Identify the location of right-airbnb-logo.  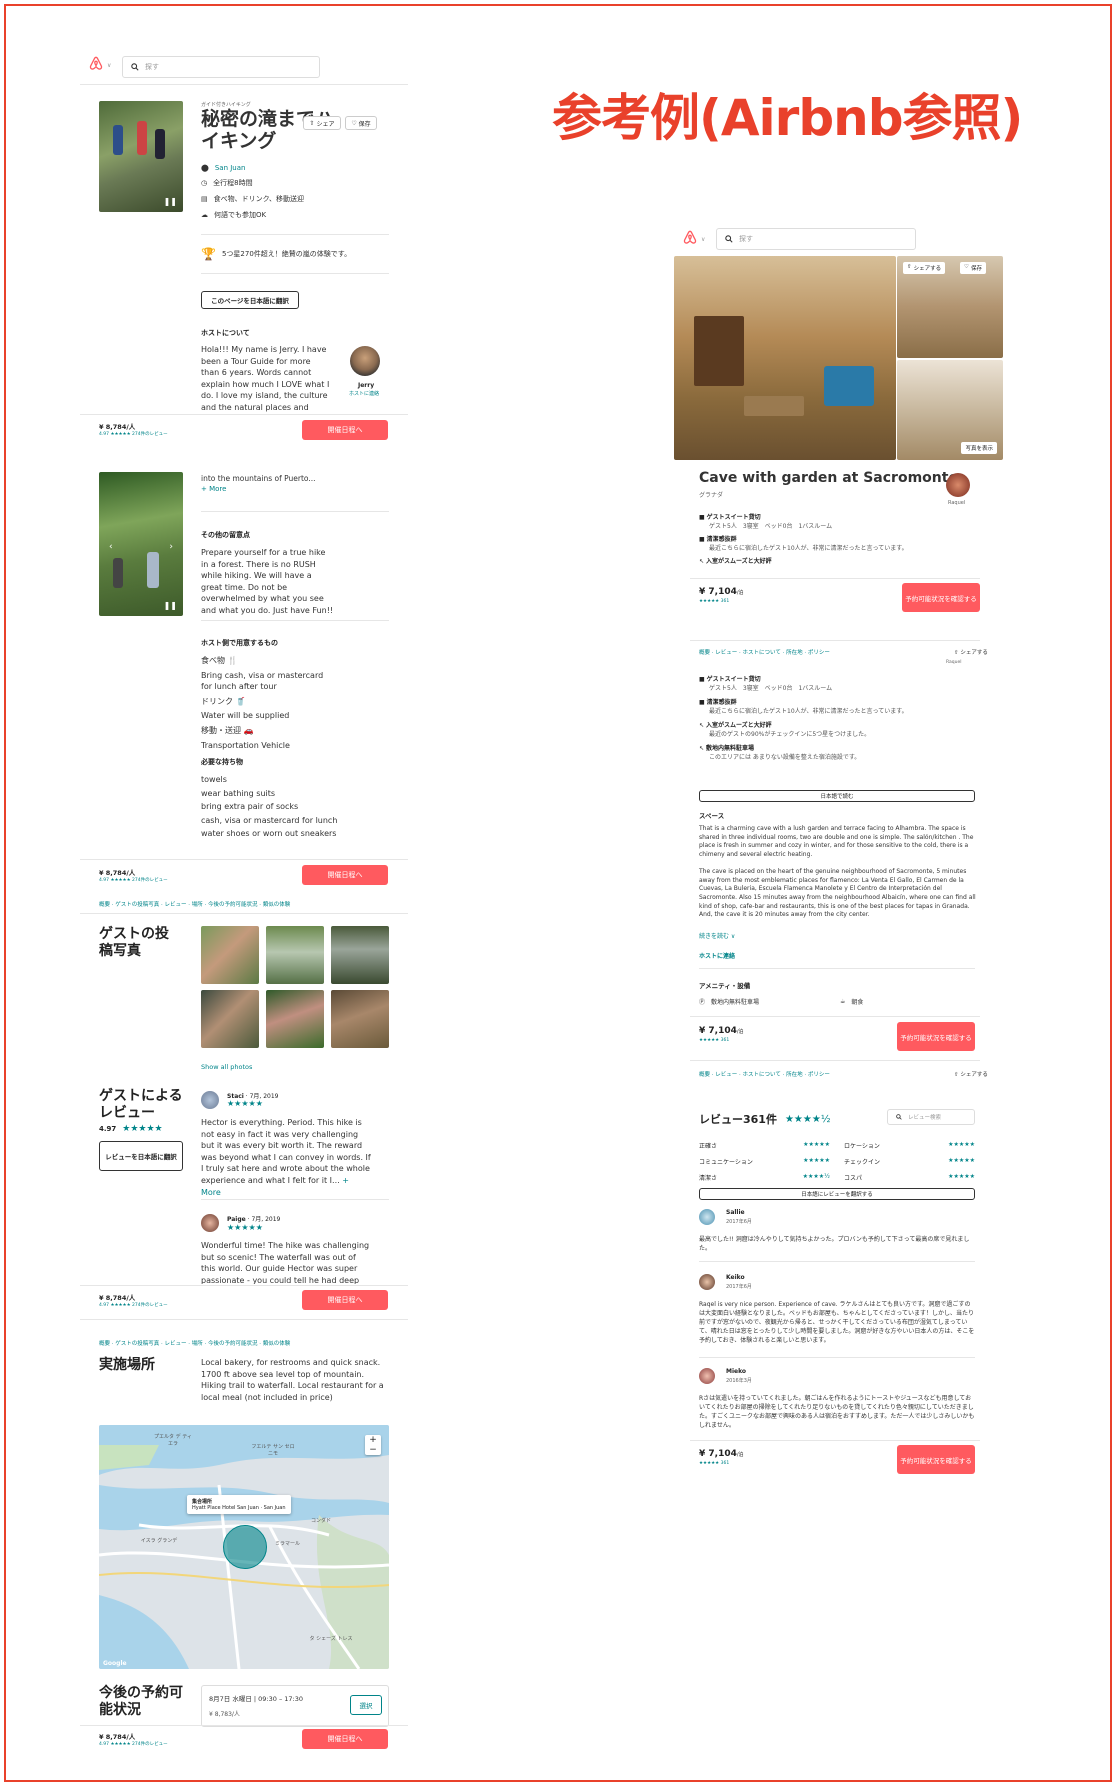
(690, 240).